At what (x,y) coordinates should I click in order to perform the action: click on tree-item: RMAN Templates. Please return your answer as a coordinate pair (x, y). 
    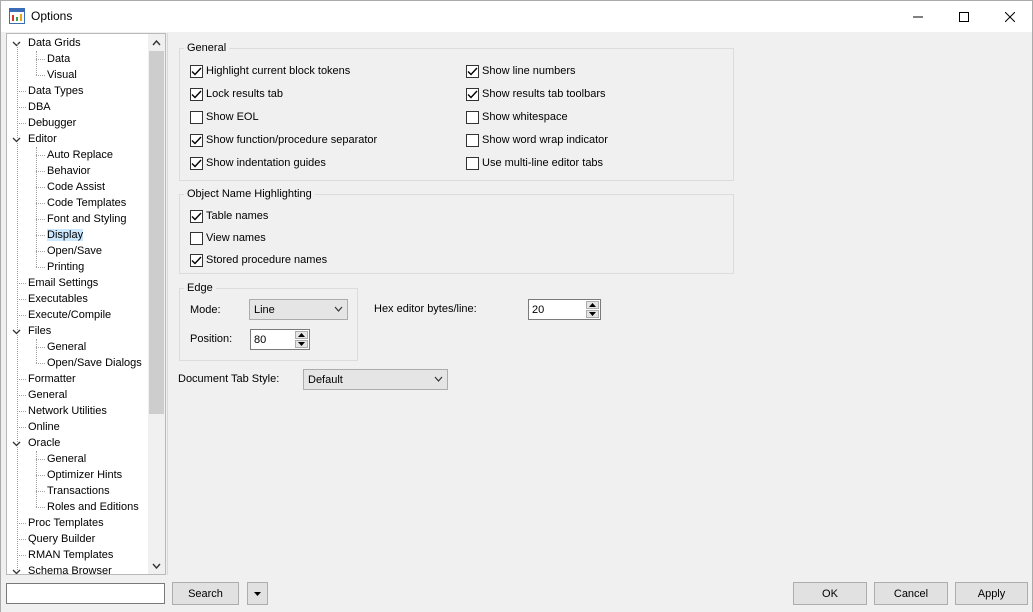
    Looking at the image, I should click on (70, 555).